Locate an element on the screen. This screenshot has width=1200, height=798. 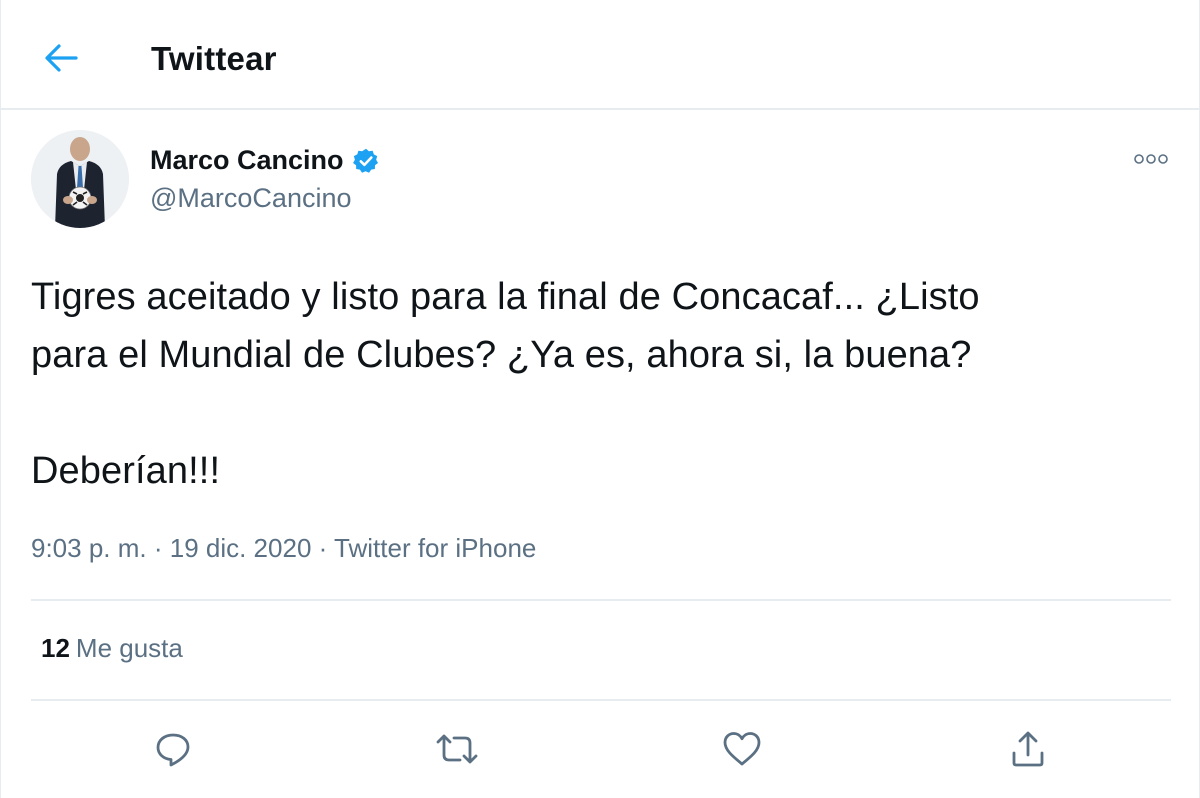
back-button is located at coordinates (61, 58).